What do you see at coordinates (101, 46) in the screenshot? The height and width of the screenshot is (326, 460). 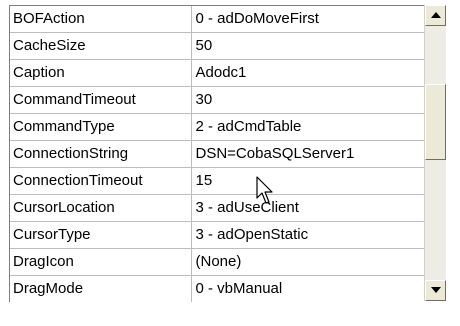 I see `property-name: CacheSize` at bounding box center [101, 46].